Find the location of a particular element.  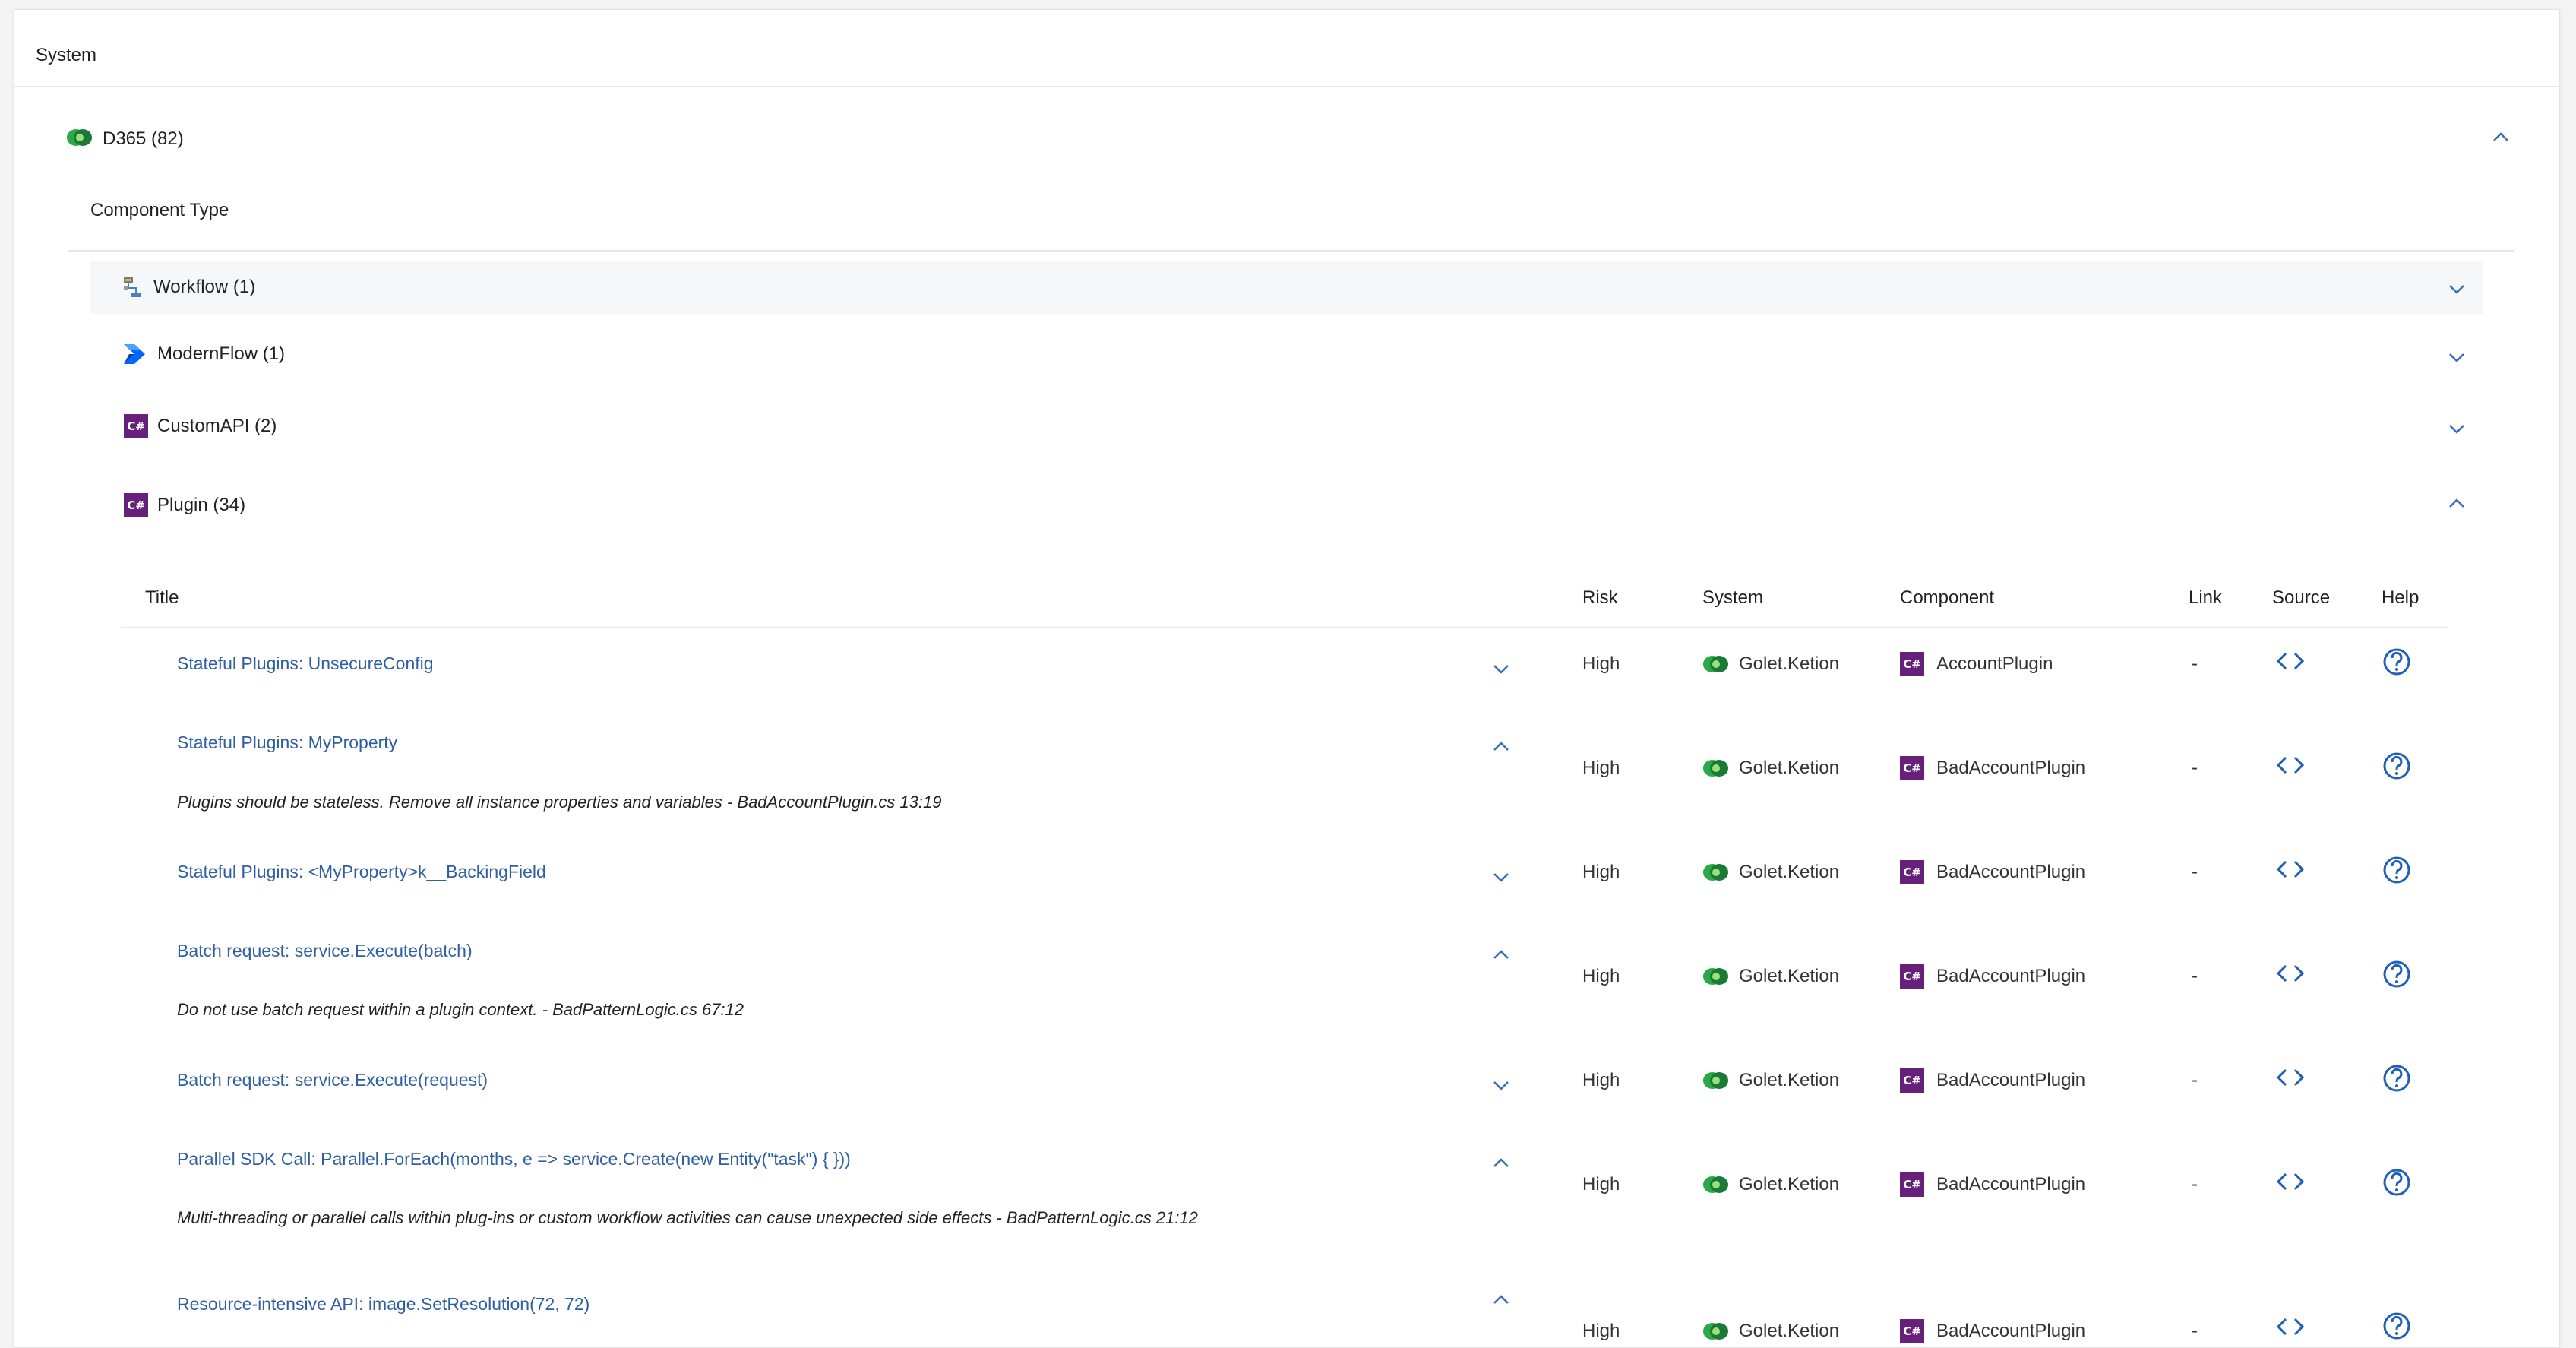

component-row-plugin: C# Plugin (34) is located at coordinates (1286, 505).